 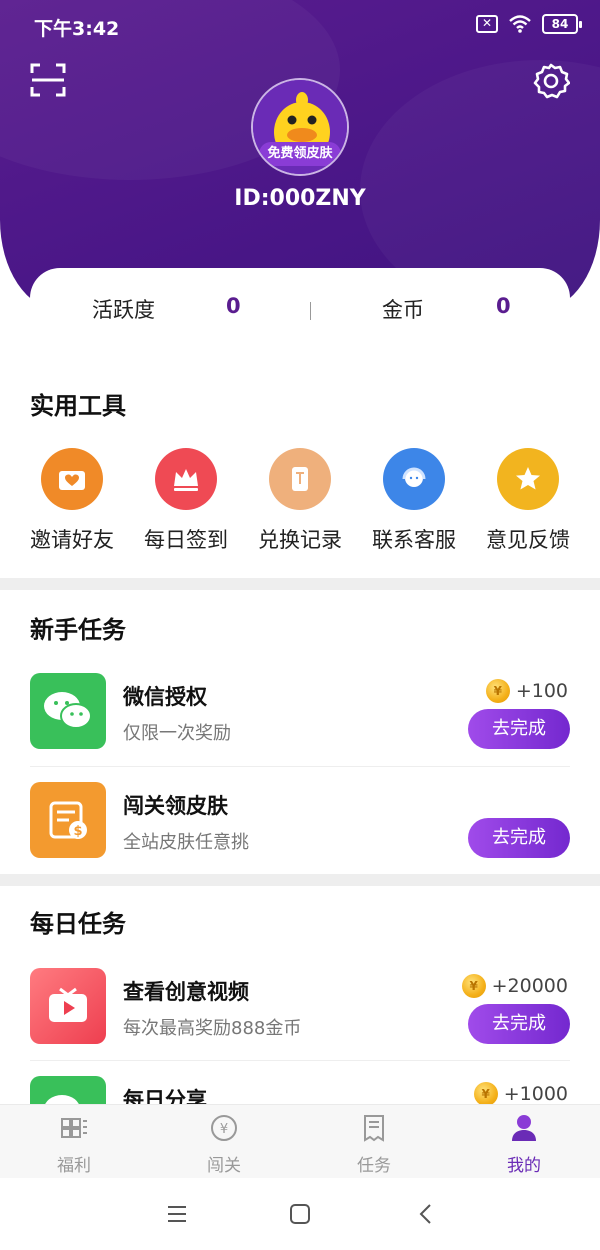 I want to click on tool-redeem-records: 兑换记录, so click(x=300, y=501).